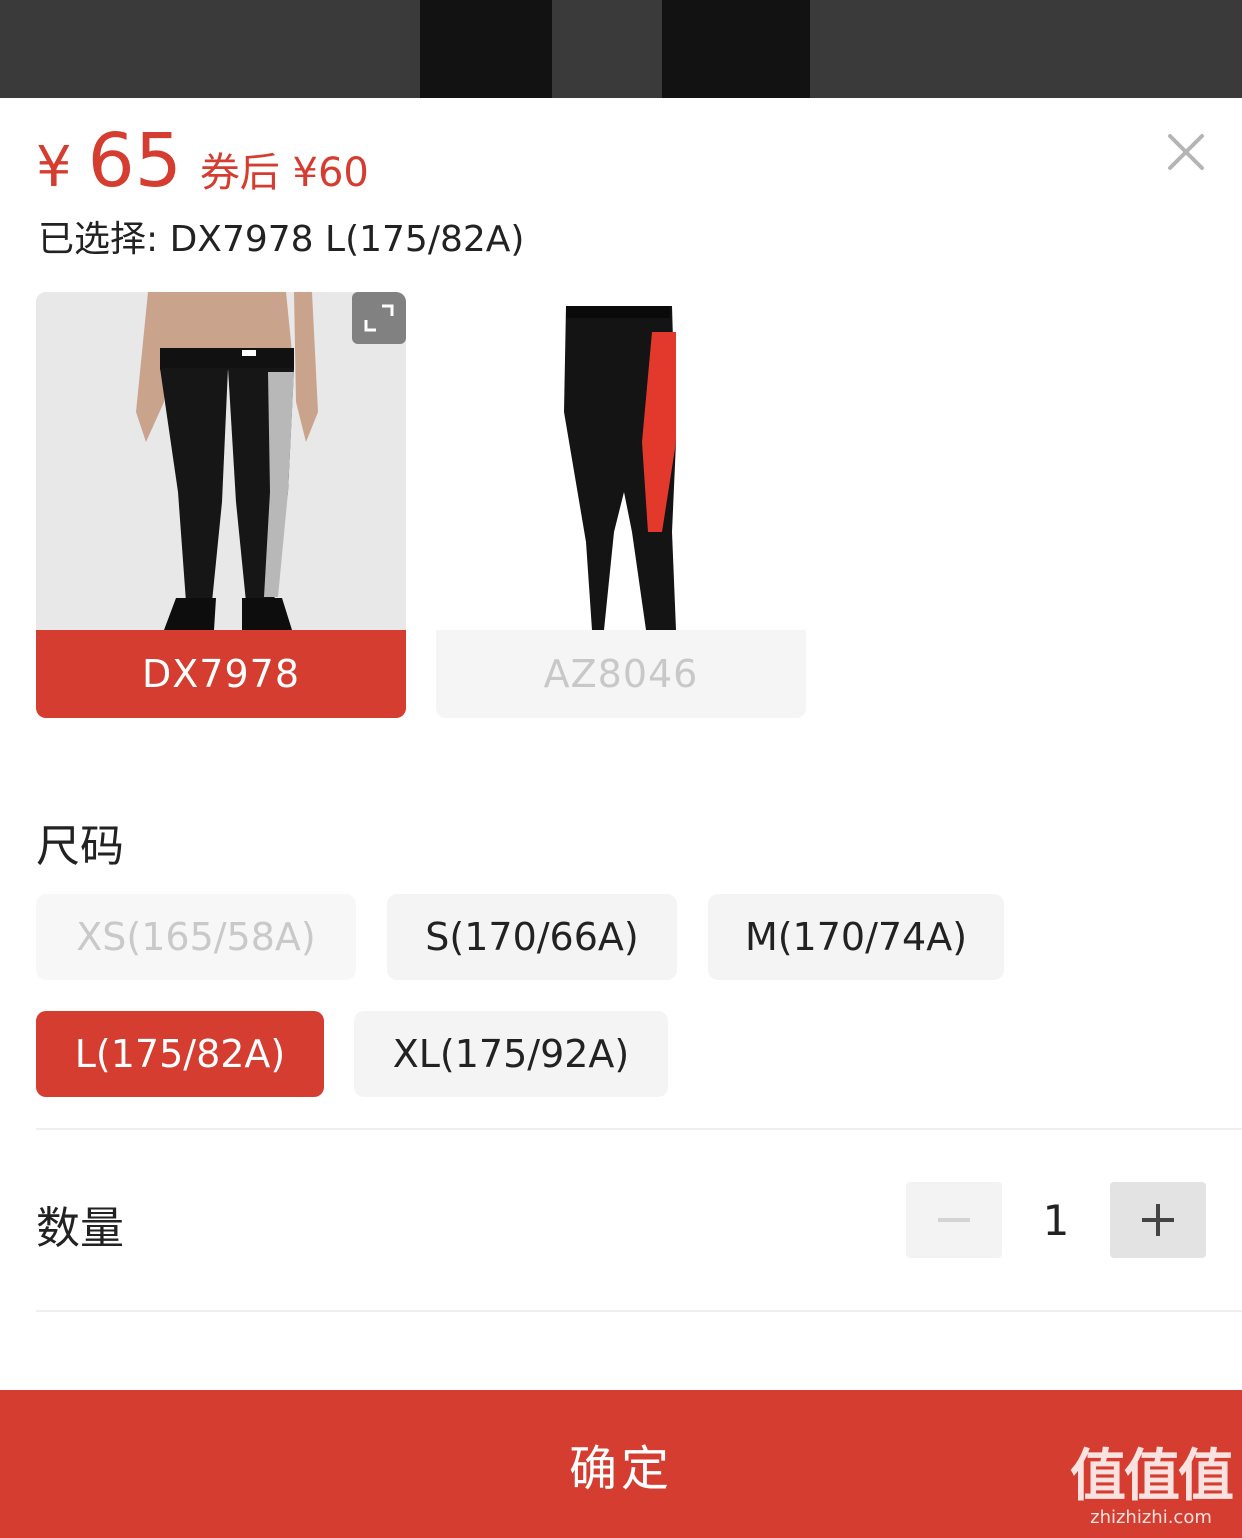 The width and height of the screenshot is (1242, 1538). I want to click on product-photo-backdrop, so click(621, 49).